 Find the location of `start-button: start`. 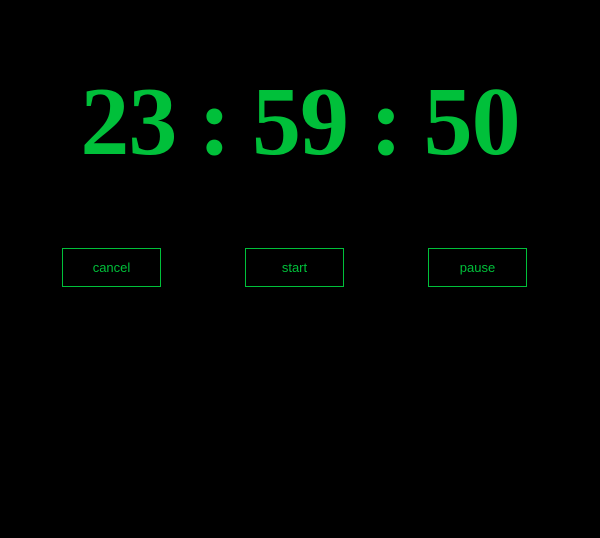

start-button: start is located at coordinates (294, 267).